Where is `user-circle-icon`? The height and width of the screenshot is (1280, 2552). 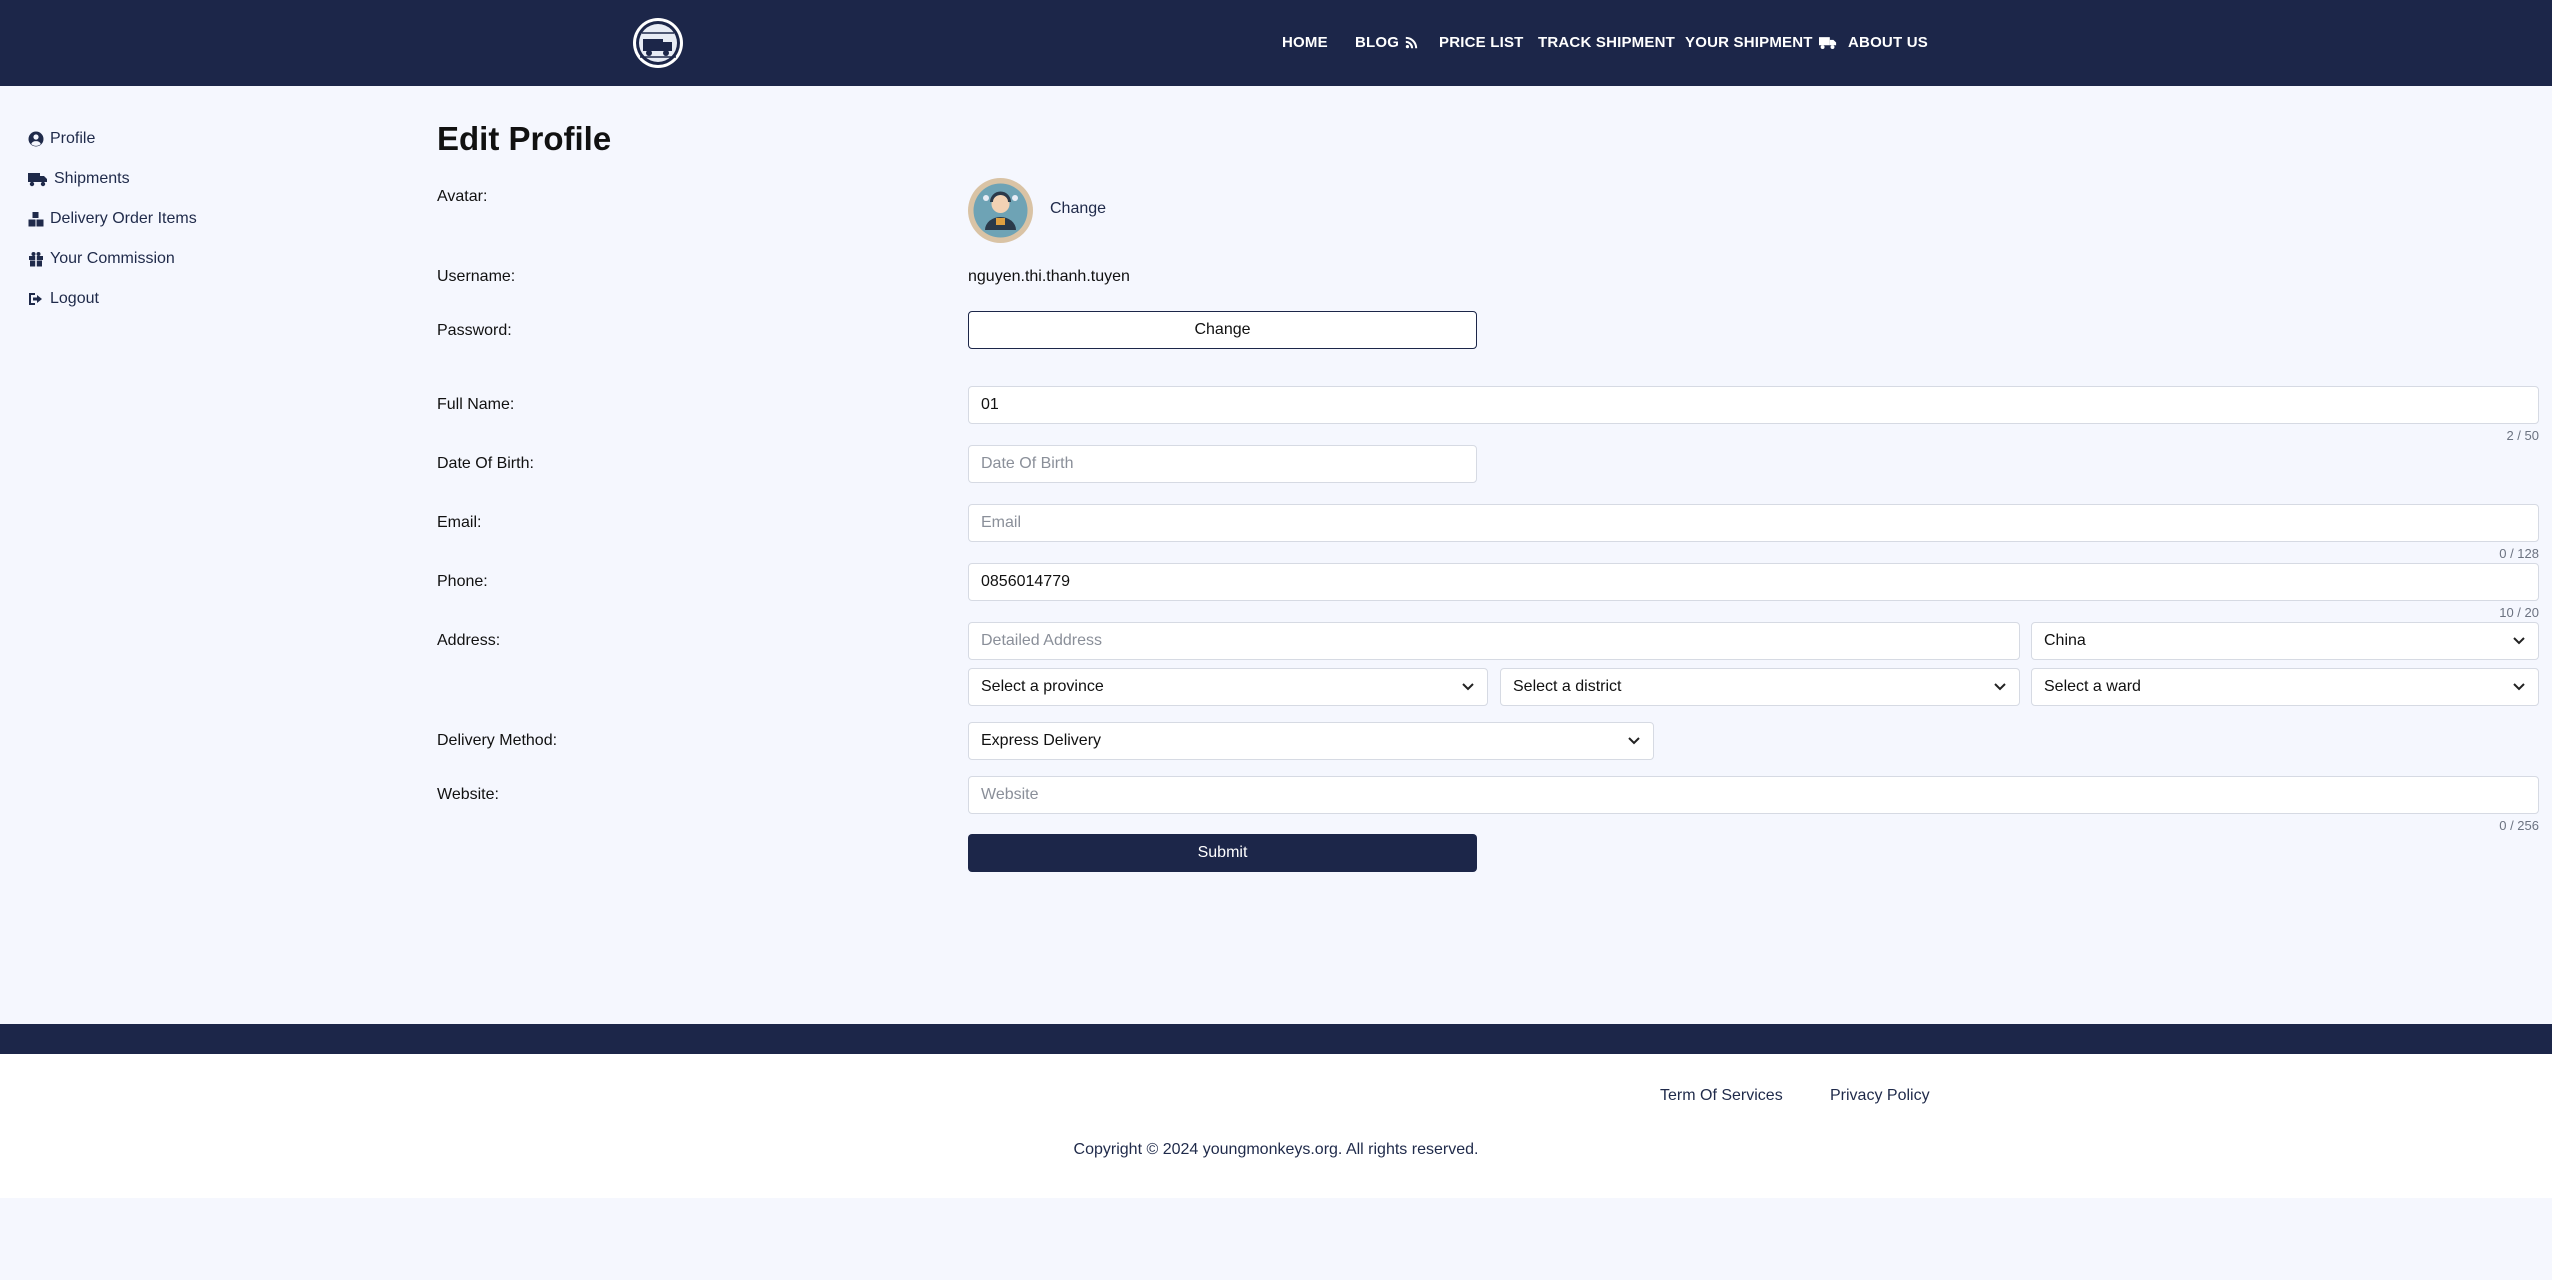
user-circle-icon is located at coordinates (36, 139).